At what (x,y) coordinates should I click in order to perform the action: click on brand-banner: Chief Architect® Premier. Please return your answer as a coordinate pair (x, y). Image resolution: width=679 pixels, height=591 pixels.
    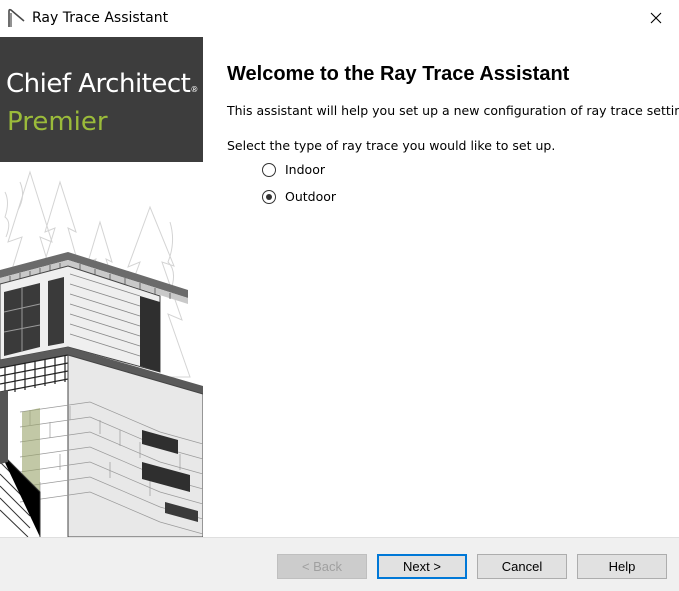
    Looking at the image, I should click on (101, 99).